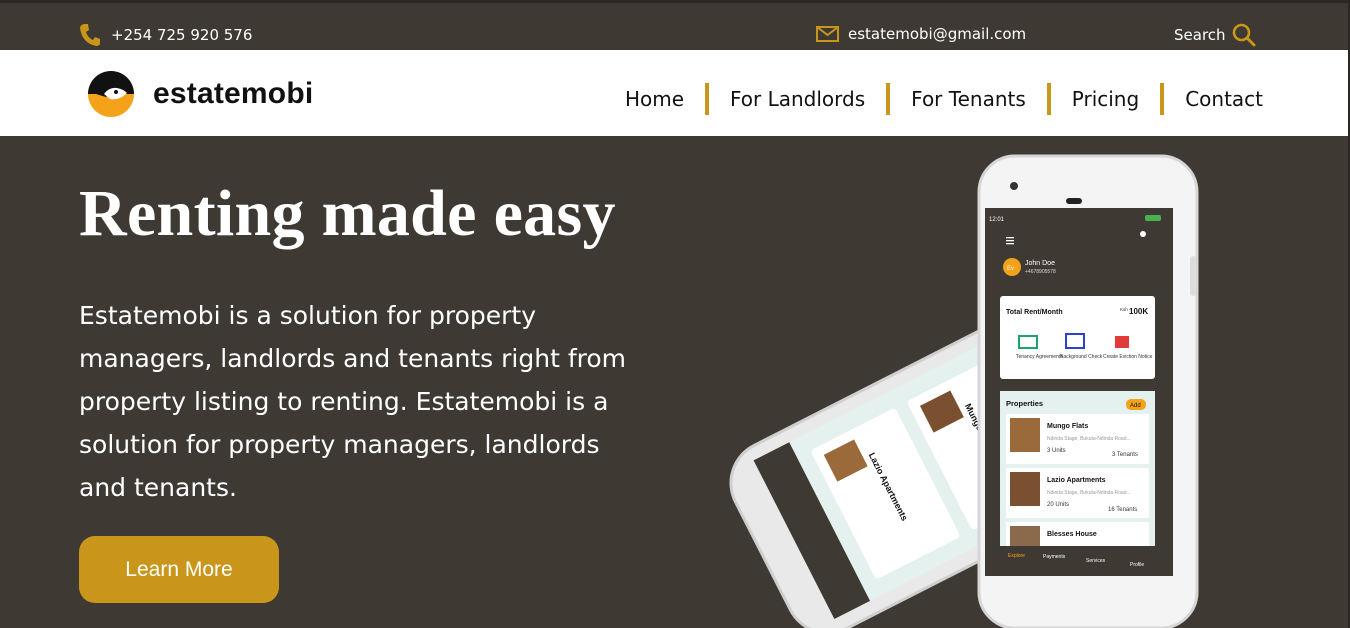 This screenshot has width=1350, height=628. I want to click on logo-icon, so click(111, 94).